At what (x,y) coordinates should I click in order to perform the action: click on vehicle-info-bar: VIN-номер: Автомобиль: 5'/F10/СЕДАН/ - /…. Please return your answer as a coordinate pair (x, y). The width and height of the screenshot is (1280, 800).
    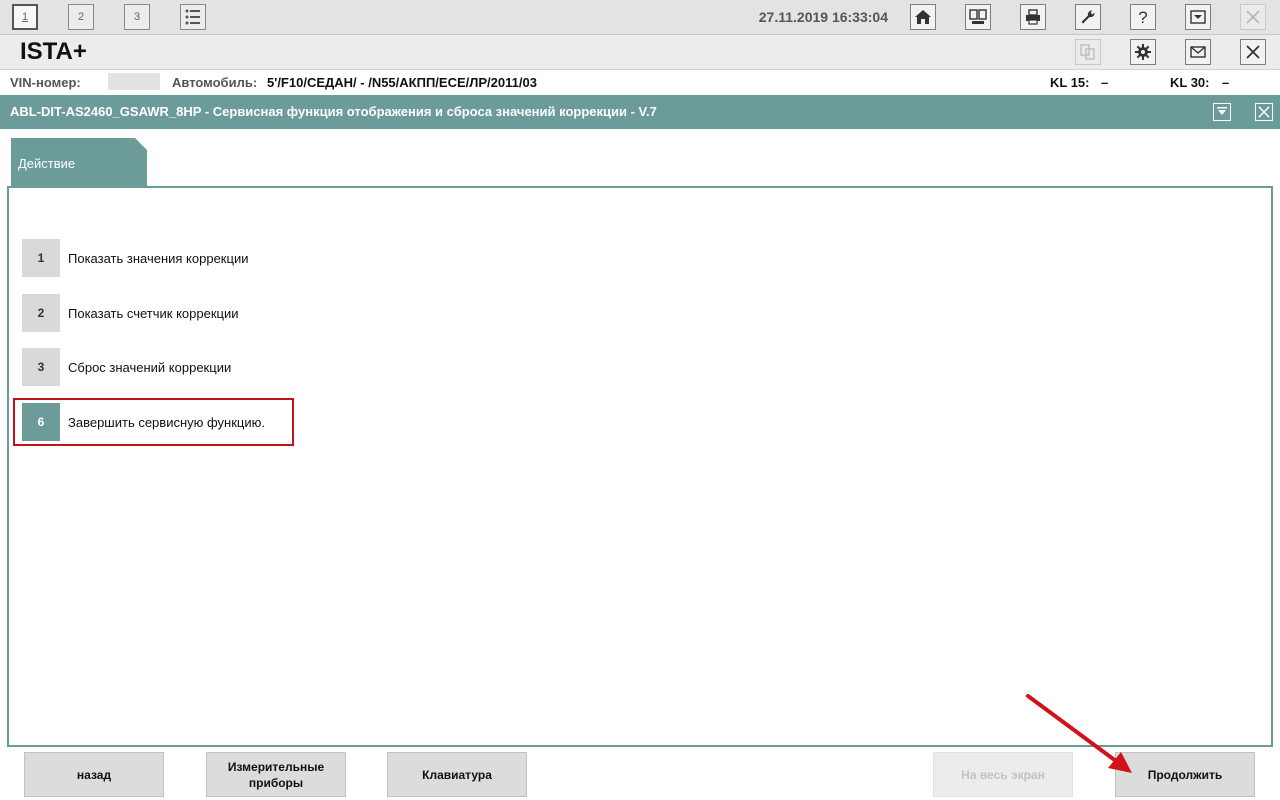
    Looking at the image, I should click on (640, 82).